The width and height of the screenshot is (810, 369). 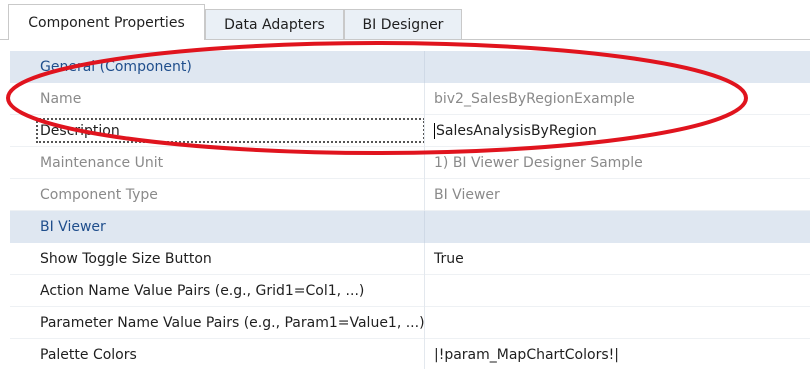 What do you see at coordinates (217, 163) in the screenshot?
I see `property-name: Maintenance Unit` at bounding box center [217, 163].